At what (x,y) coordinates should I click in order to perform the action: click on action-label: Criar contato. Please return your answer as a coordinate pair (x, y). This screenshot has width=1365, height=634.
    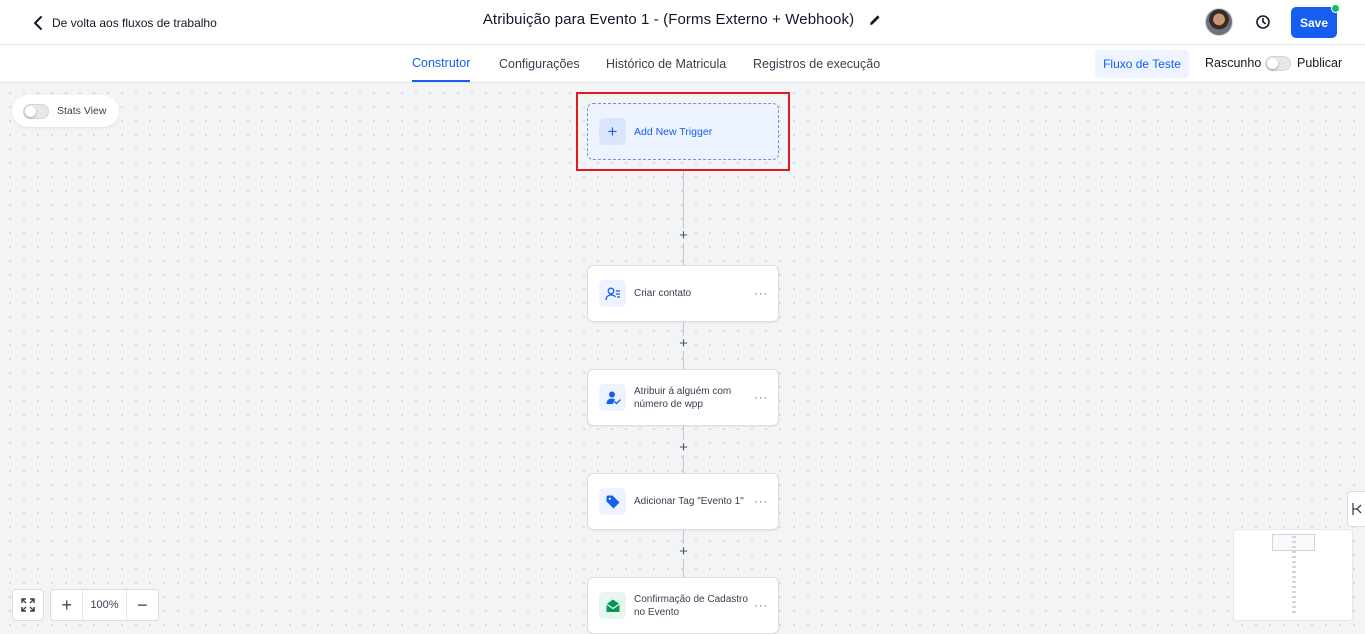
    Looking at the image, I should click on (663, 293).